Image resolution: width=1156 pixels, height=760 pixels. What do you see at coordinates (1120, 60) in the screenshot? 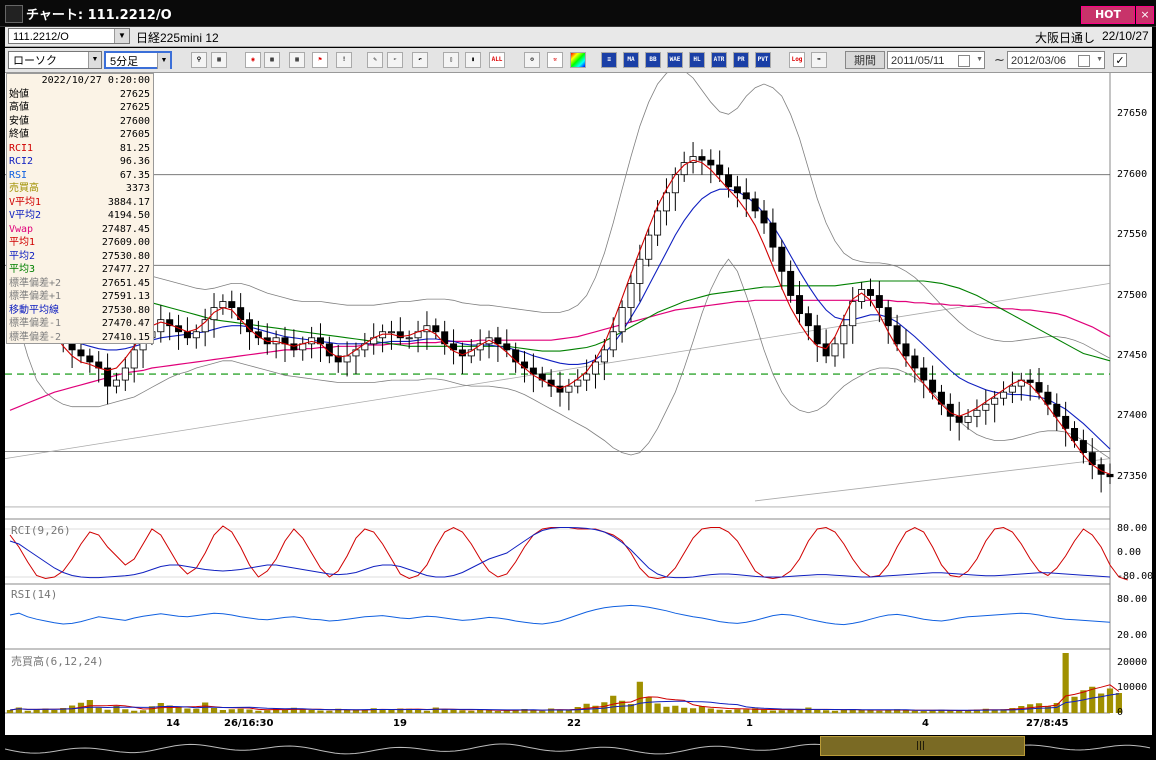
I see `period-checkbox: ✓` at bounding box center [1120, 60].